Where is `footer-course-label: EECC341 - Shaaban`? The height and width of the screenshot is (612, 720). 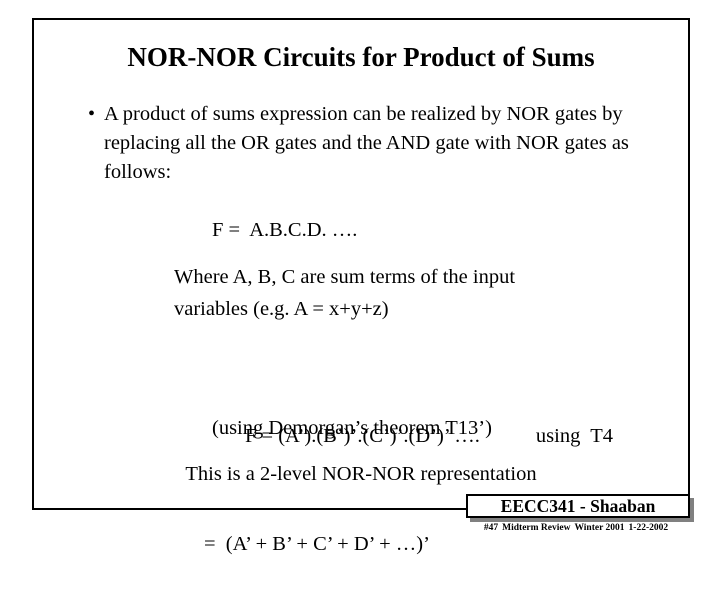
footer-course-label: EECC341 - Shaaban is located at coordinates (578, 505).